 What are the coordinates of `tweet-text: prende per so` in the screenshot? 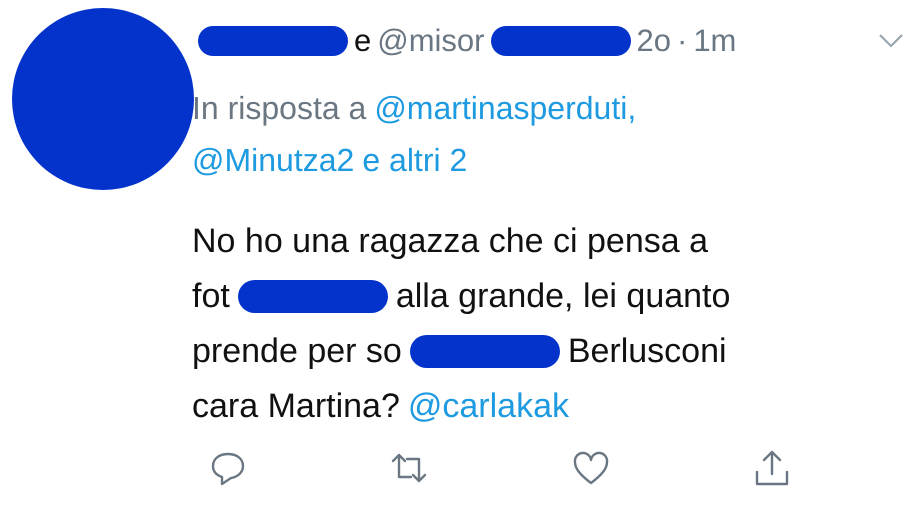 It's located at (297, 351).